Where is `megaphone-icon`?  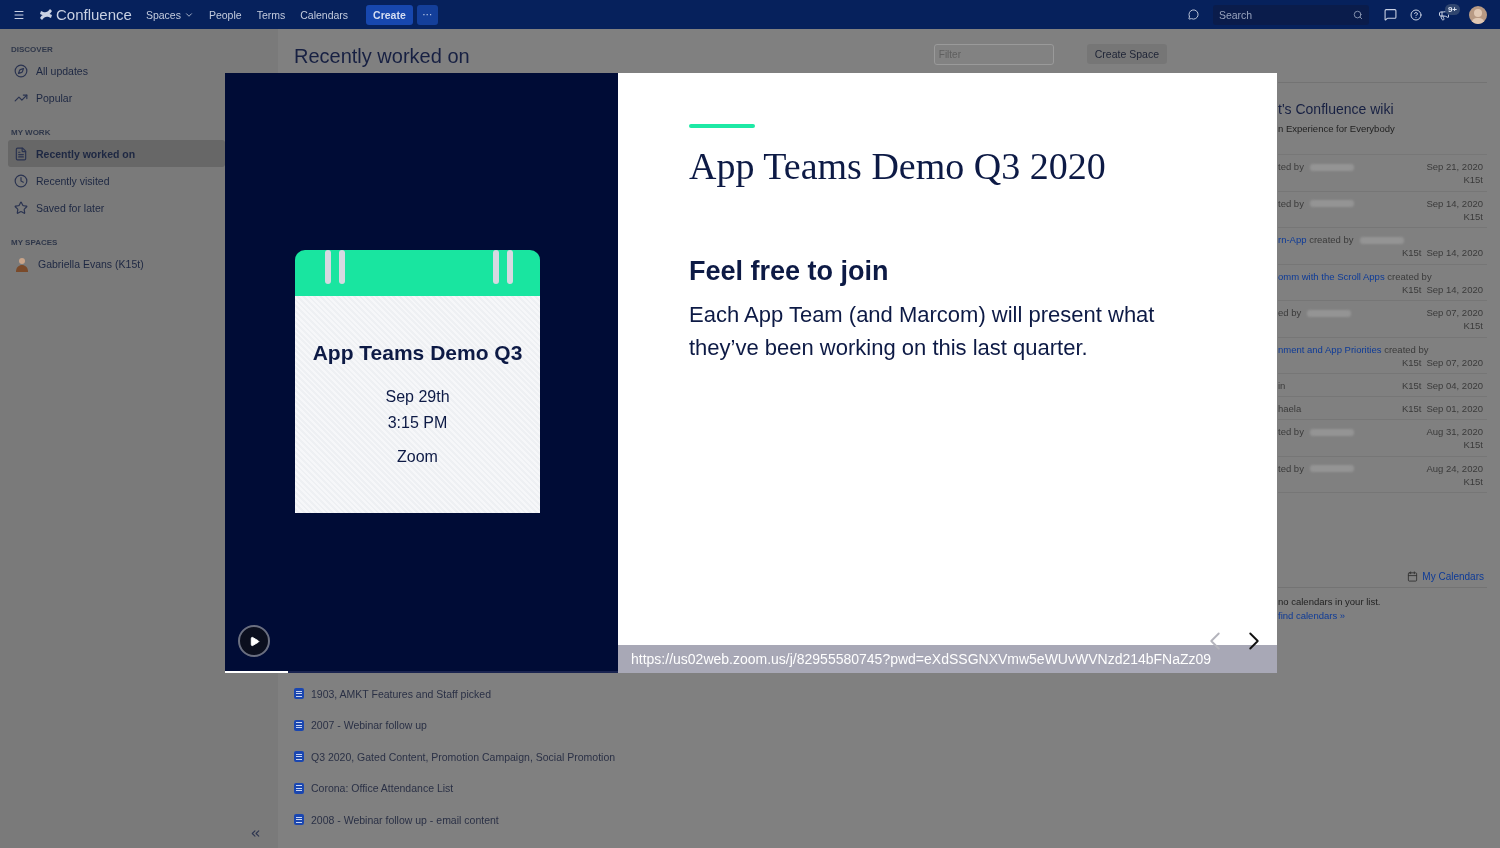 megaphone-icon is located at coordinates (1443, 14).